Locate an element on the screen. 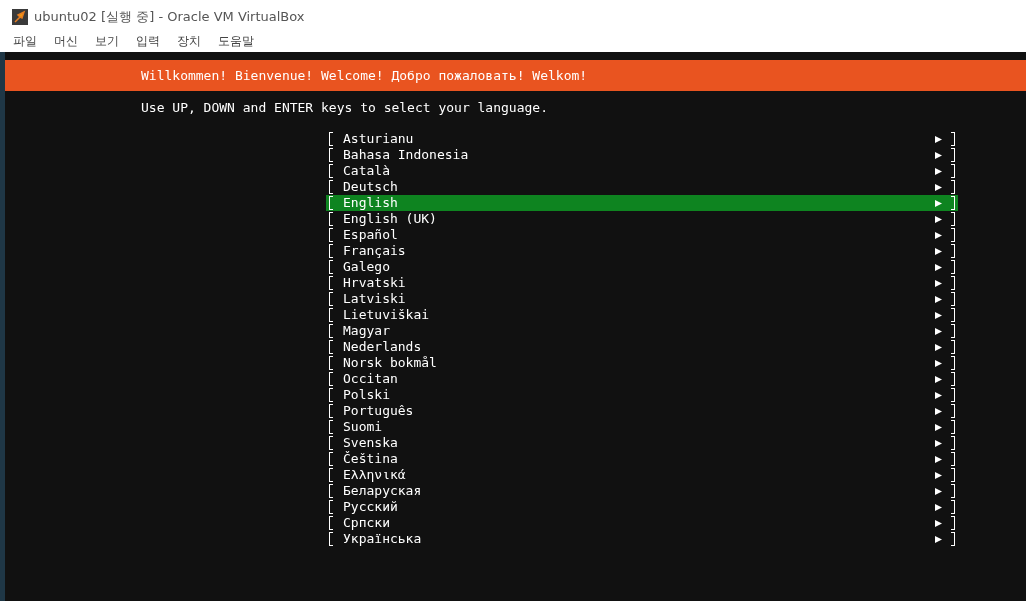  language-option: Hrvatski is located at coordinates (642, 283).